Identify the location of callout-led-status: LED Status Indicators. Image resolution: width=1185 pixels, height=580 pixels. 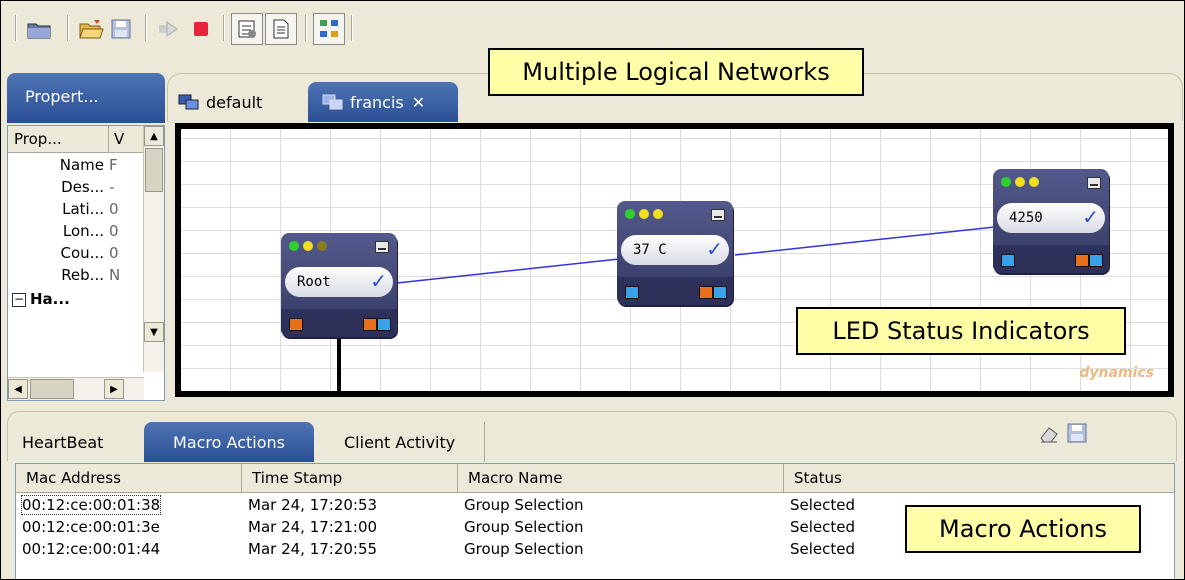
(961, 331).